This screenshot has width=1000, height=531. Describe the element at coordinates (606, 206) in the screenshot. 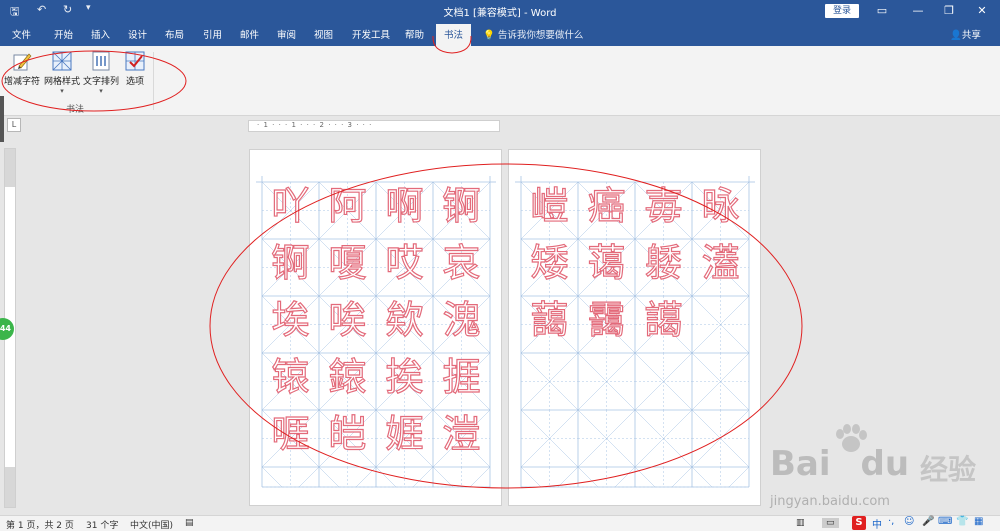

I see `calligraphy-character: 癌` at that location.